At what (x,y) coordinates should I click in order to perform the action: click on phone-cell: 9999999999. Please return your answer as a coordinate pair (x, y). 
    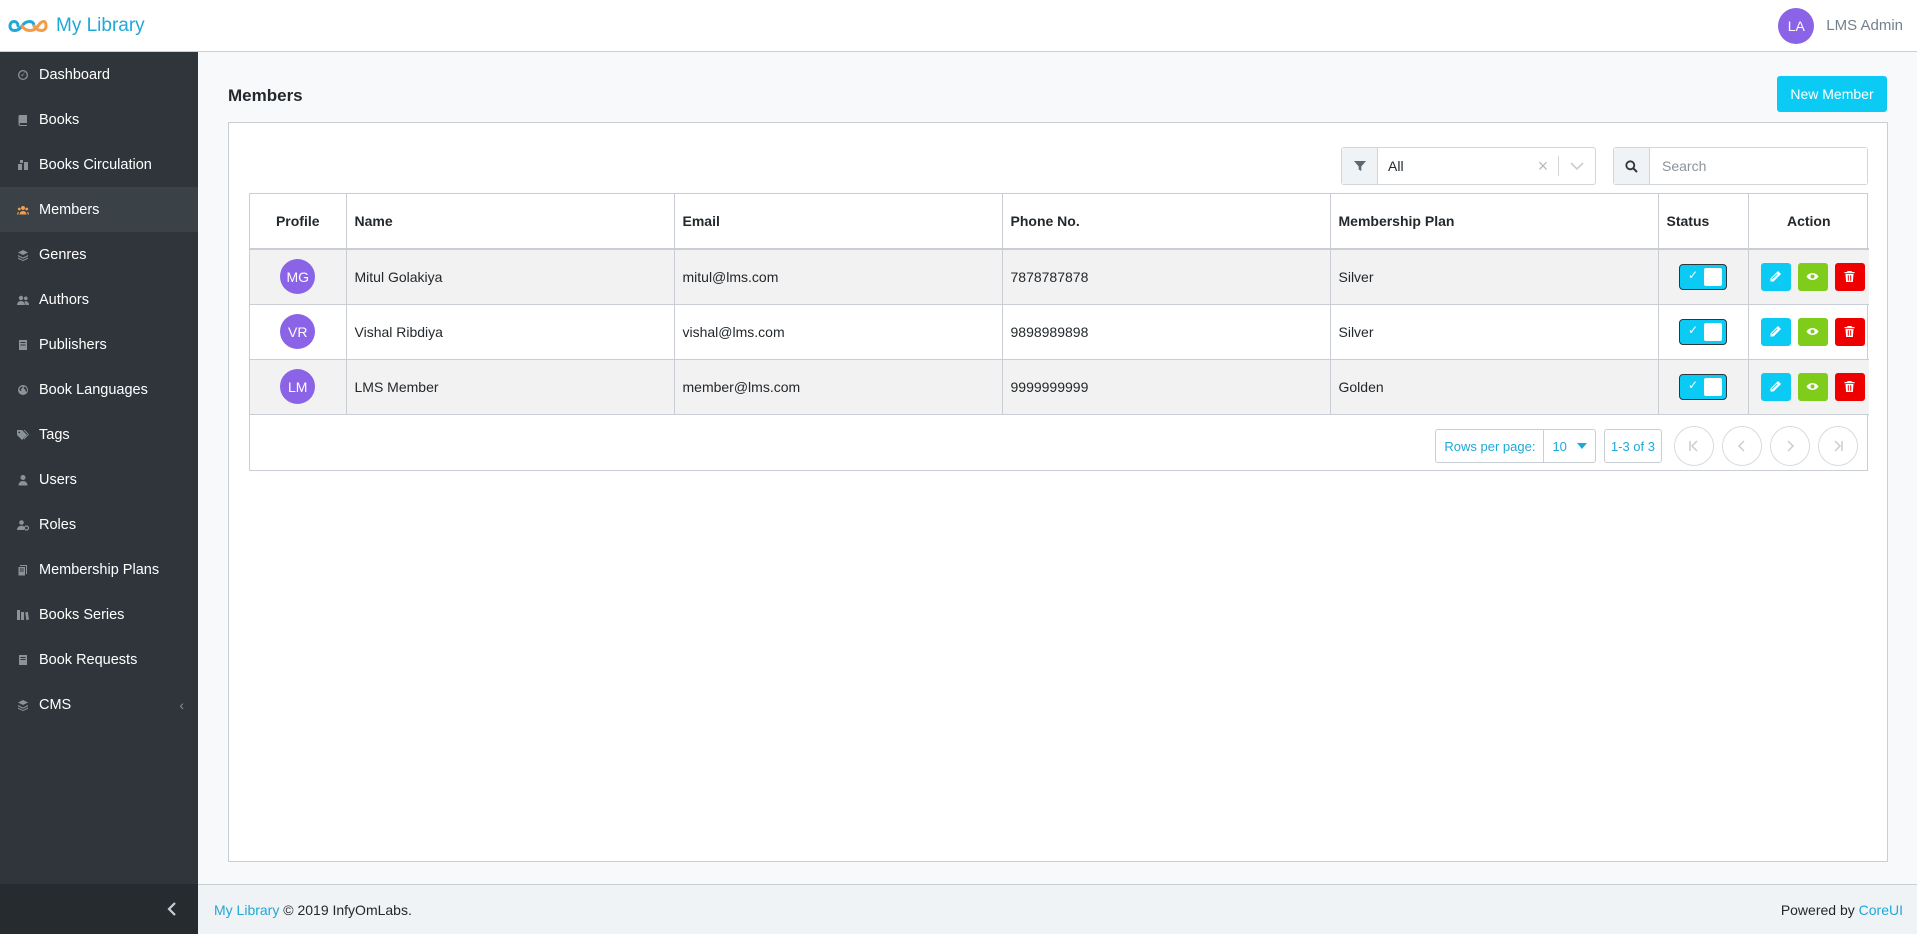
    Looking at the image, I should click on (1166, 387).